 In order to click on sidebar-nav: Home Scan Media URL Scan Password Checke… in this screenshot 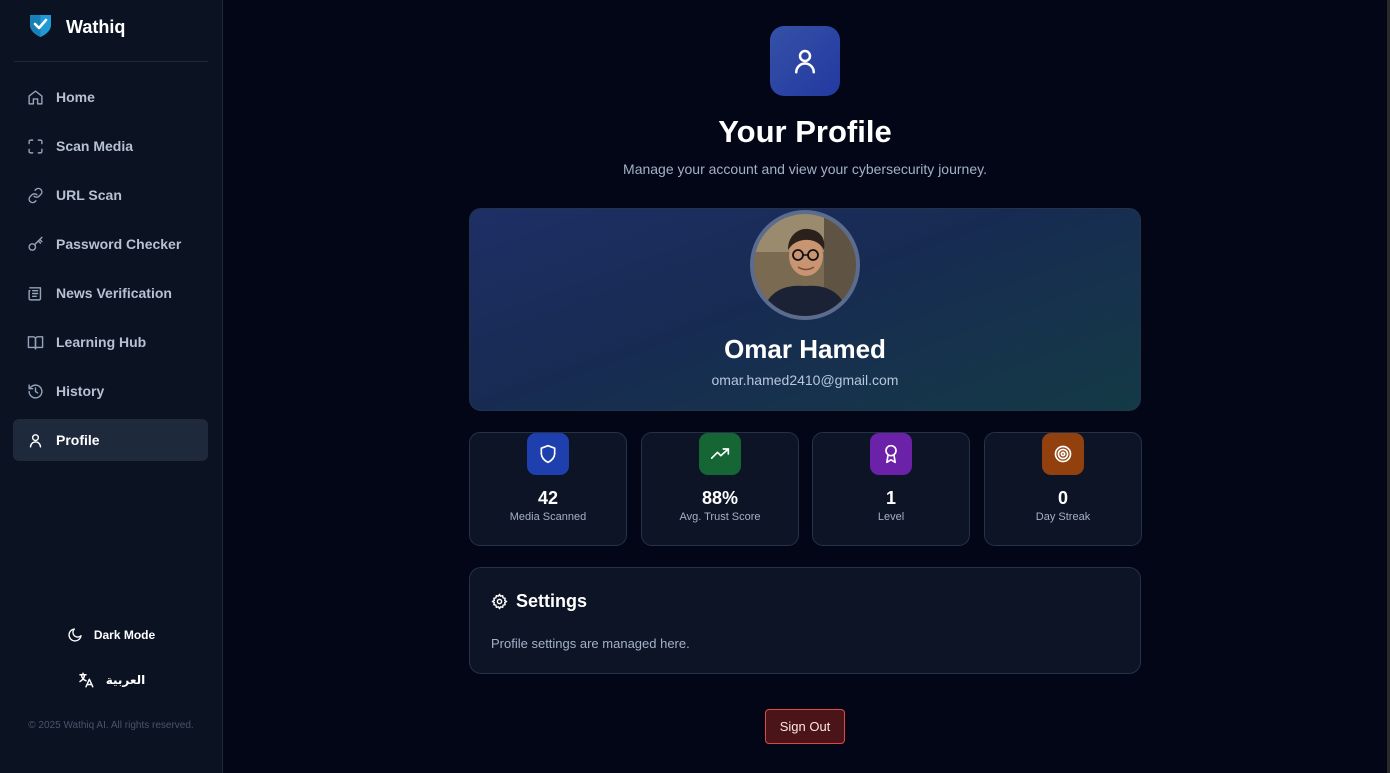, I will do `click(110, 272)`.